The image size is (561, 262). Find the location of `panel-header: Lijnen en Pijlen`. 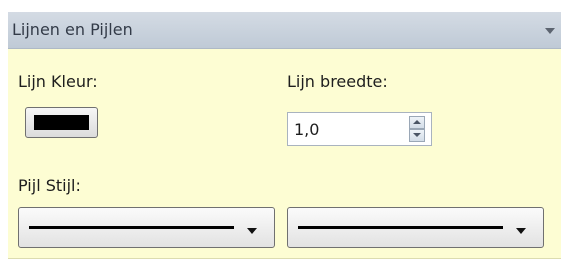

panel-header: Lijnen en Pijlen is located at coordinates (284, 30).